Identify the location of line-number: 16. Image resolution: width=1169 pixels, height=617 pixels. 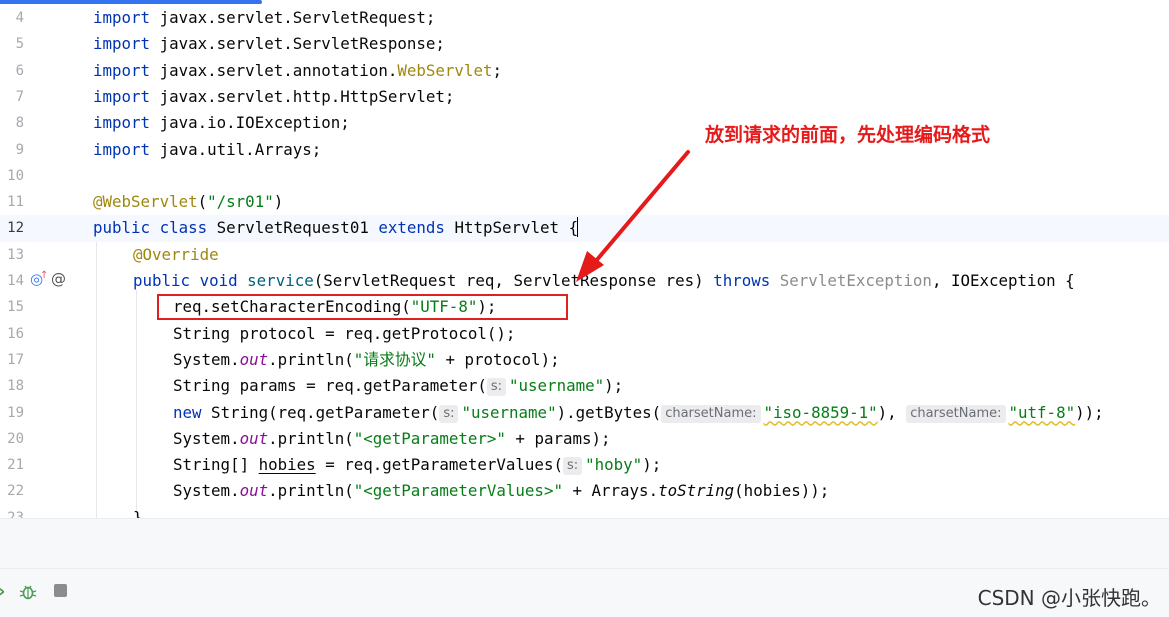
(15, 333).